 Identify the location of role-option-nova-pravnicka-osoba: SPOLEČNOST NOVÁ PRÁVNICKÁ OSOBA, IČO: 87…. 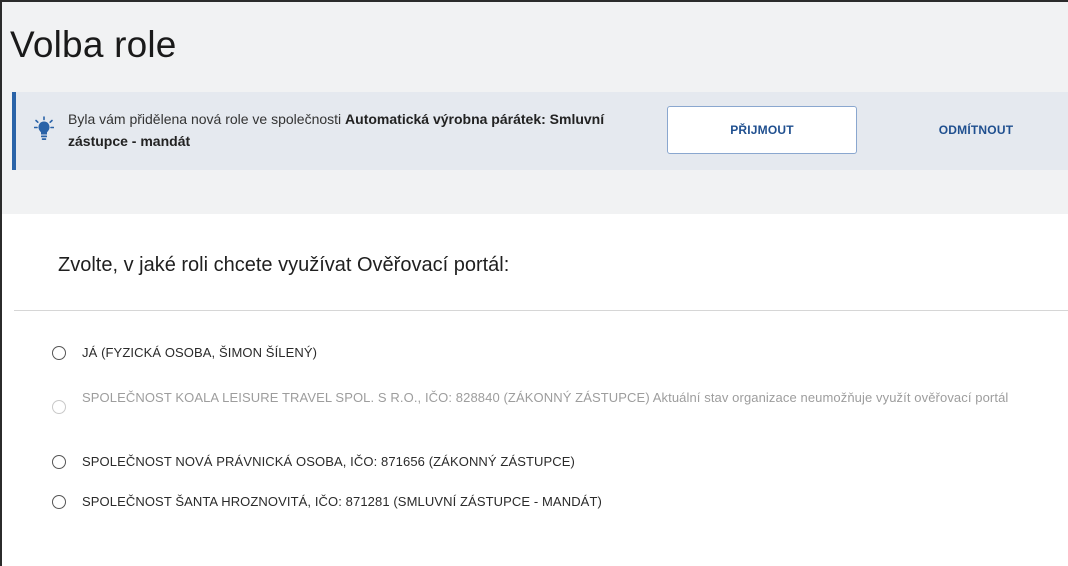
(313, 462).